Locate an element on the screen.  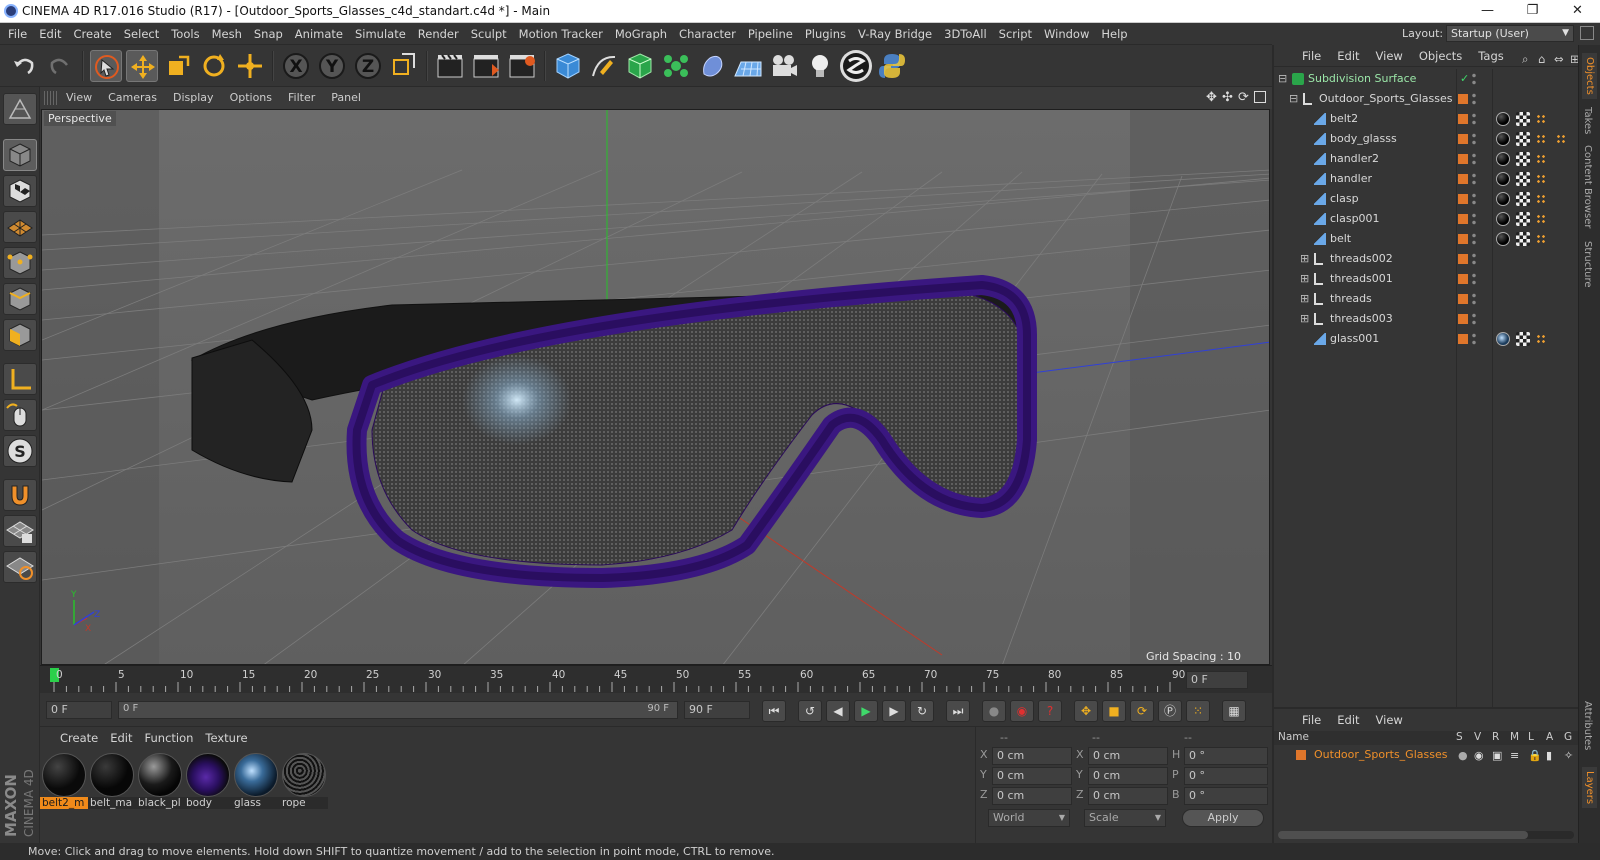
menu-help: Help is located at coordinates (1114, 34).